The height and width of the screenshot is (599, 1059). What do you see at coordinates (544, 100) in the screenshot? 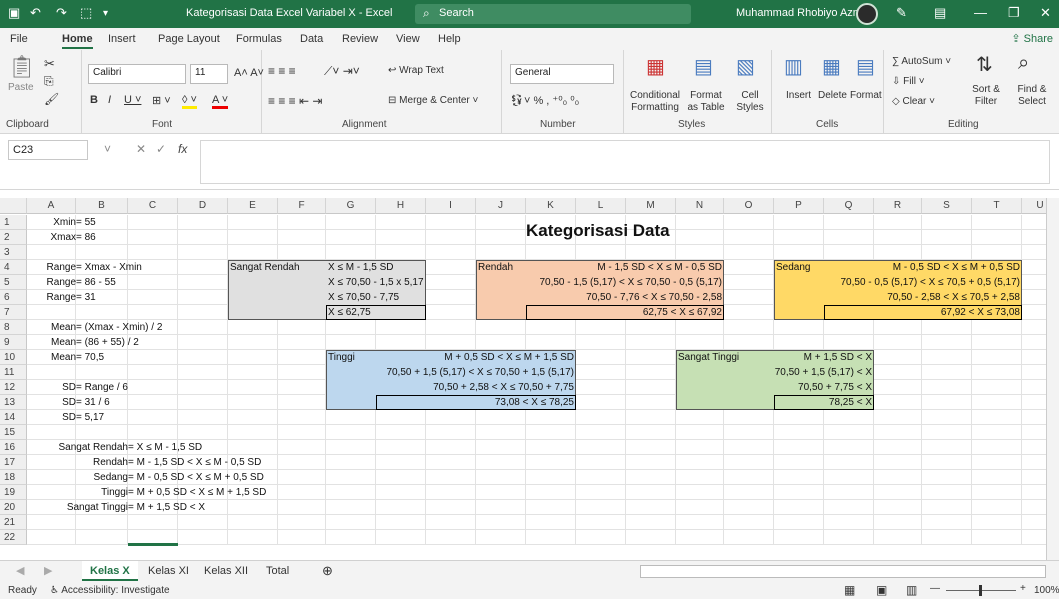
I see `currency-icon: 💱︎˅ % , ⁺⁰₀ ⁰₀` at bounding box center [544, 100].